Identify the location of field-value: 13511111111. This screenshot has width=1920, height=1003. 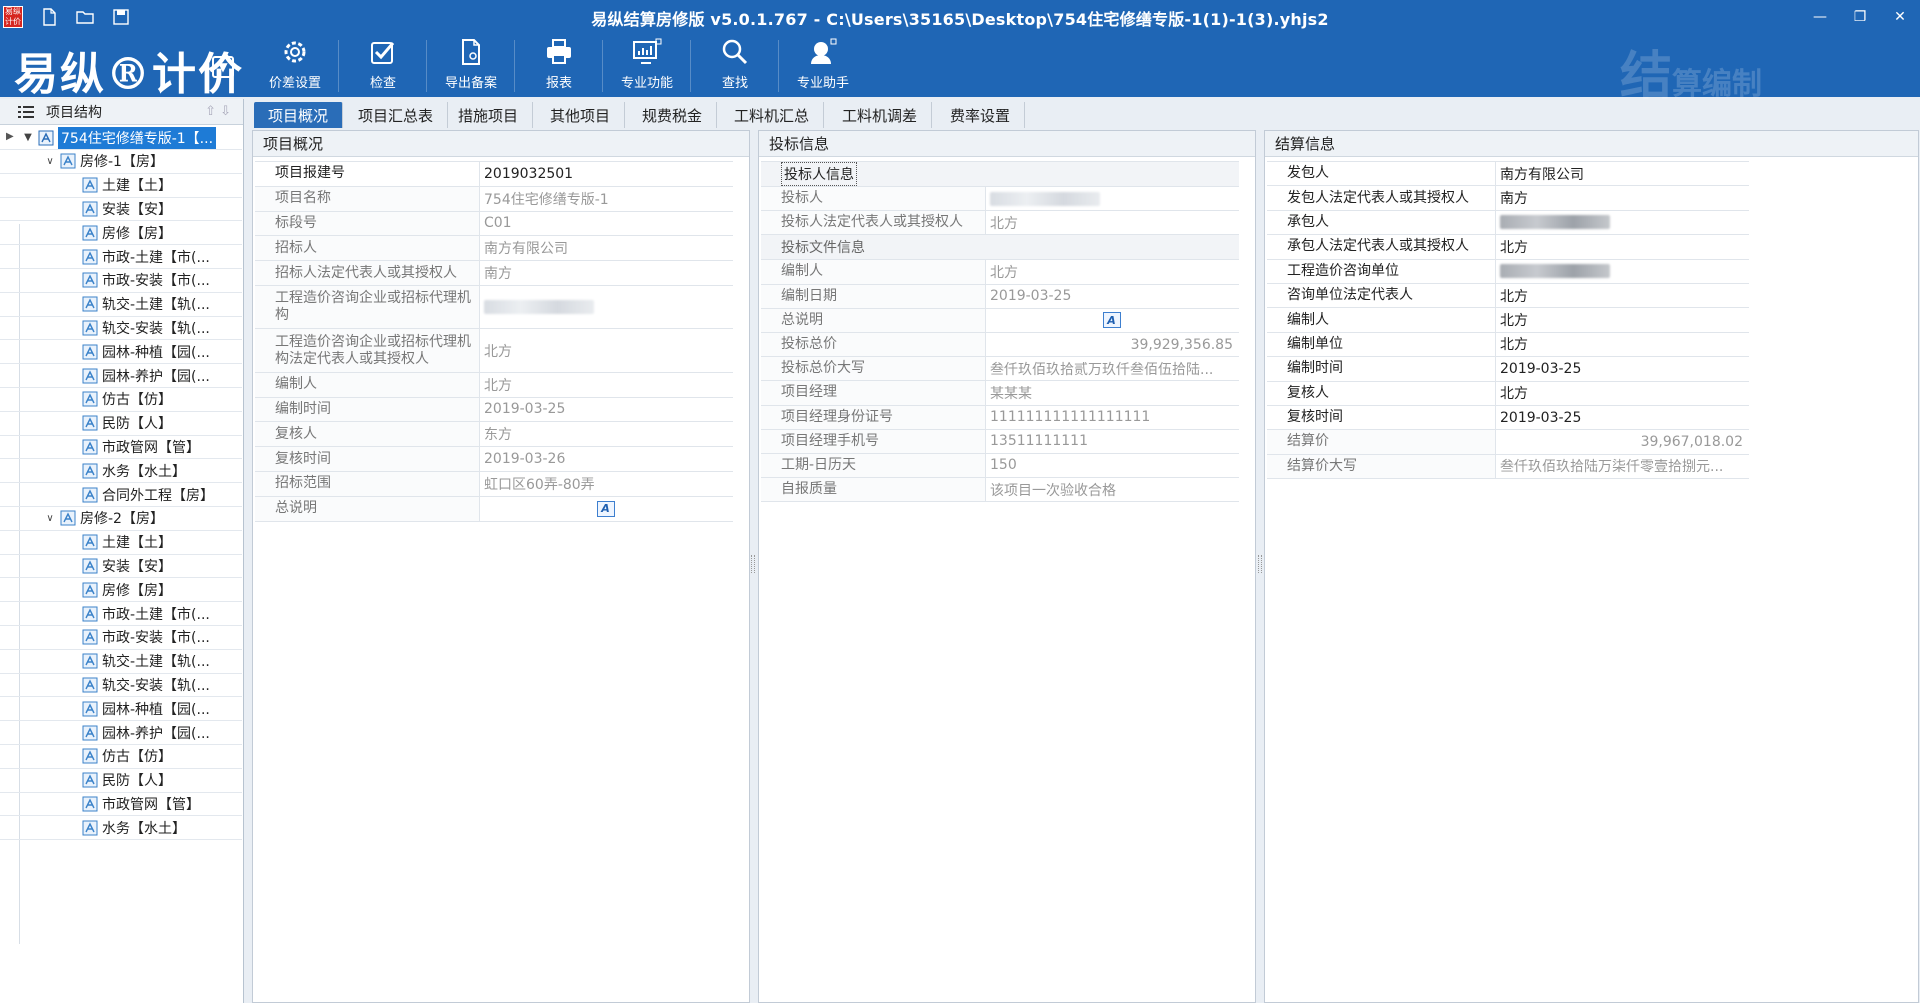
(1112, 441).